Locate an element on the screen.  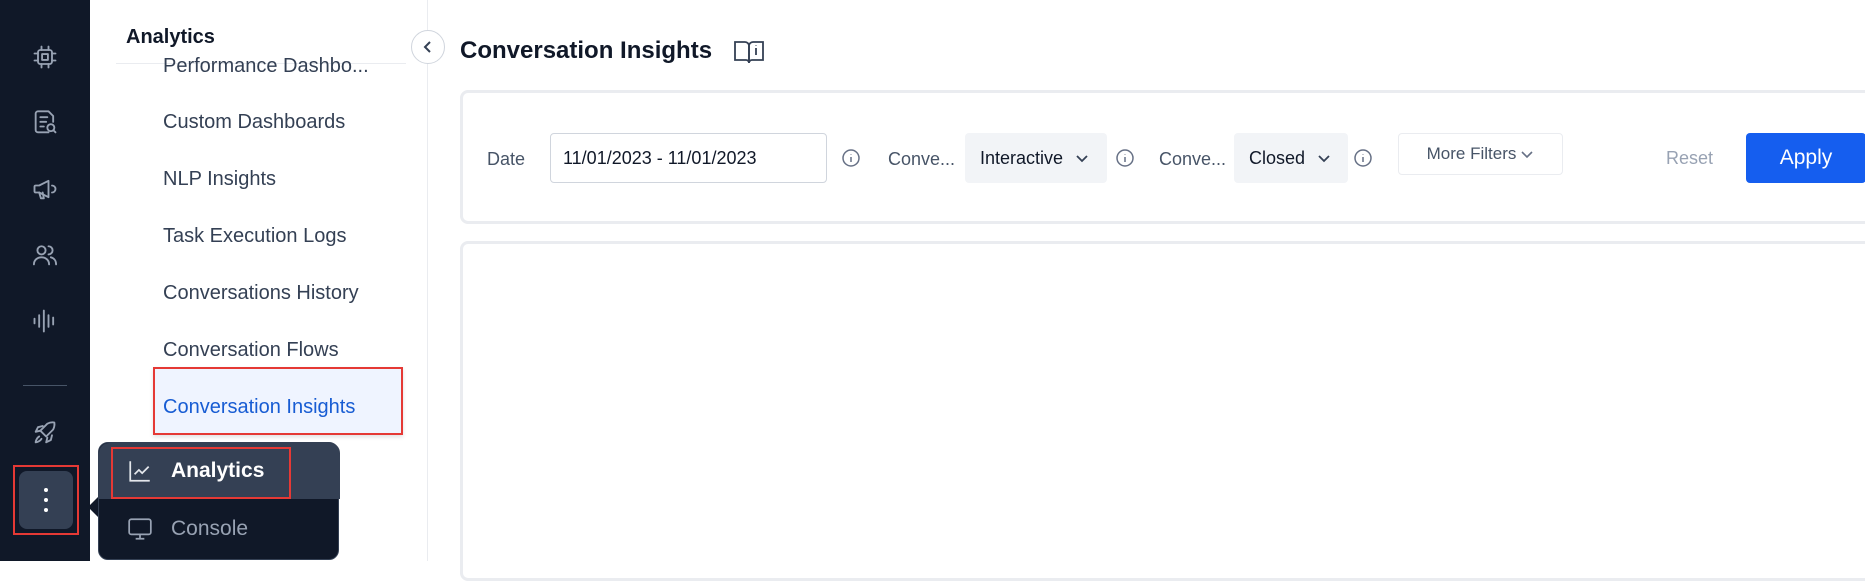
more-vertical-icon is located at coordinates (46, 500).